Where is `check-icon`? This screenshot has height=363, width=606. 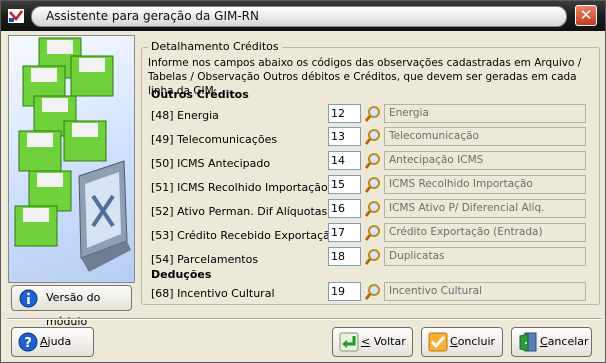 check-icon is located at coordinates (438, 342).